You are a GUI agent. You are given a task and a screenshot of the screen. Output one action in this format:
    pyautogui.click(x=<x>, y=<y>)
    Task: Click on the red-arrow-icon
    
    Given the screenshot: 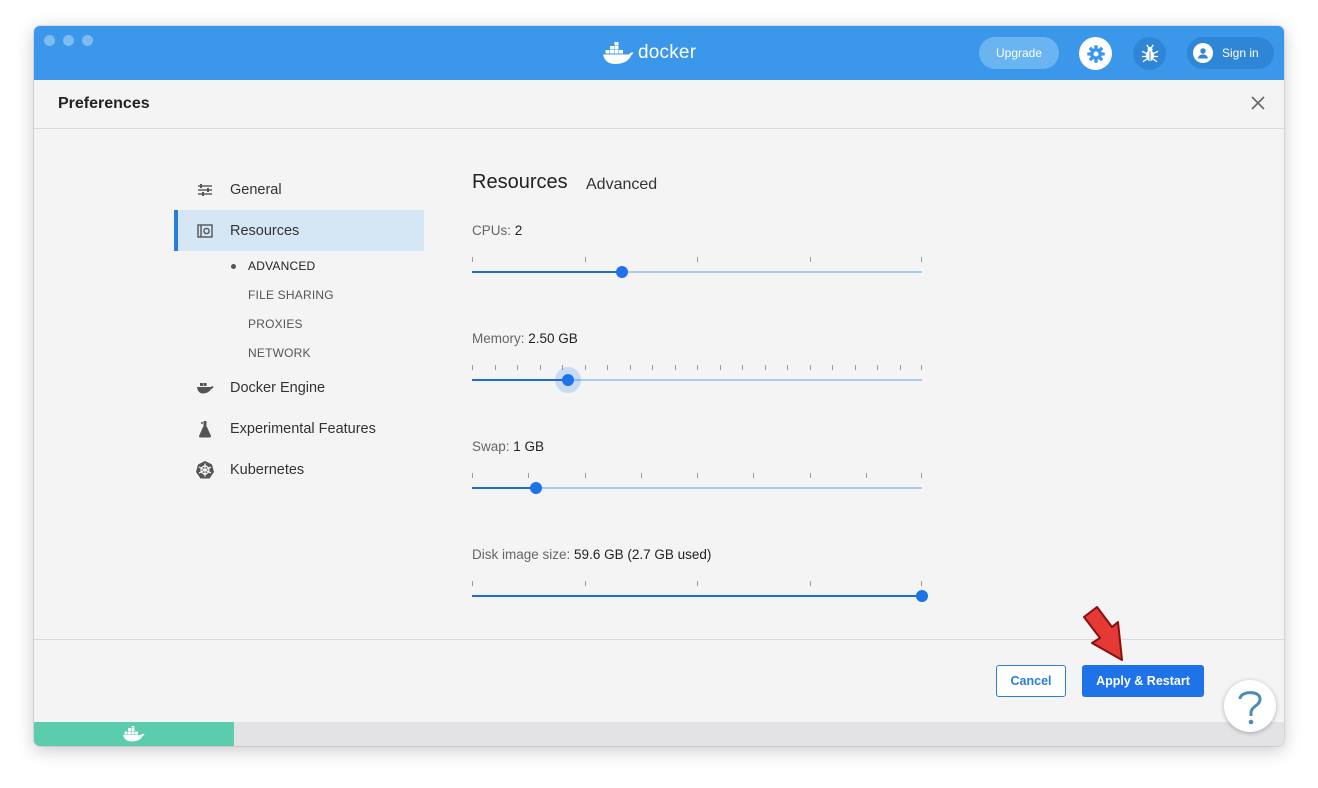 What is the action you would take?
    pyautogui.click(x=1103, y=633)
    